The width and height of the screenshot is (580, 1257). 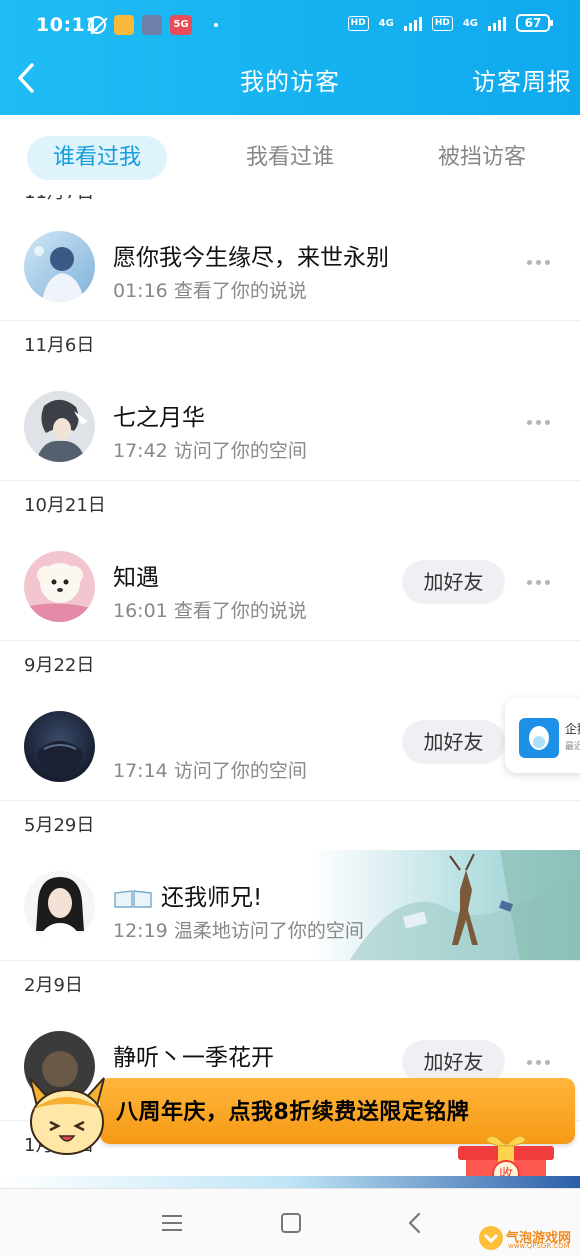 What do you see at coordinates (290, 25) in the screenshot?
I see `status-bar: 10:11 5G HD 4G HD 4G 67` at bounding box center [290, 25].